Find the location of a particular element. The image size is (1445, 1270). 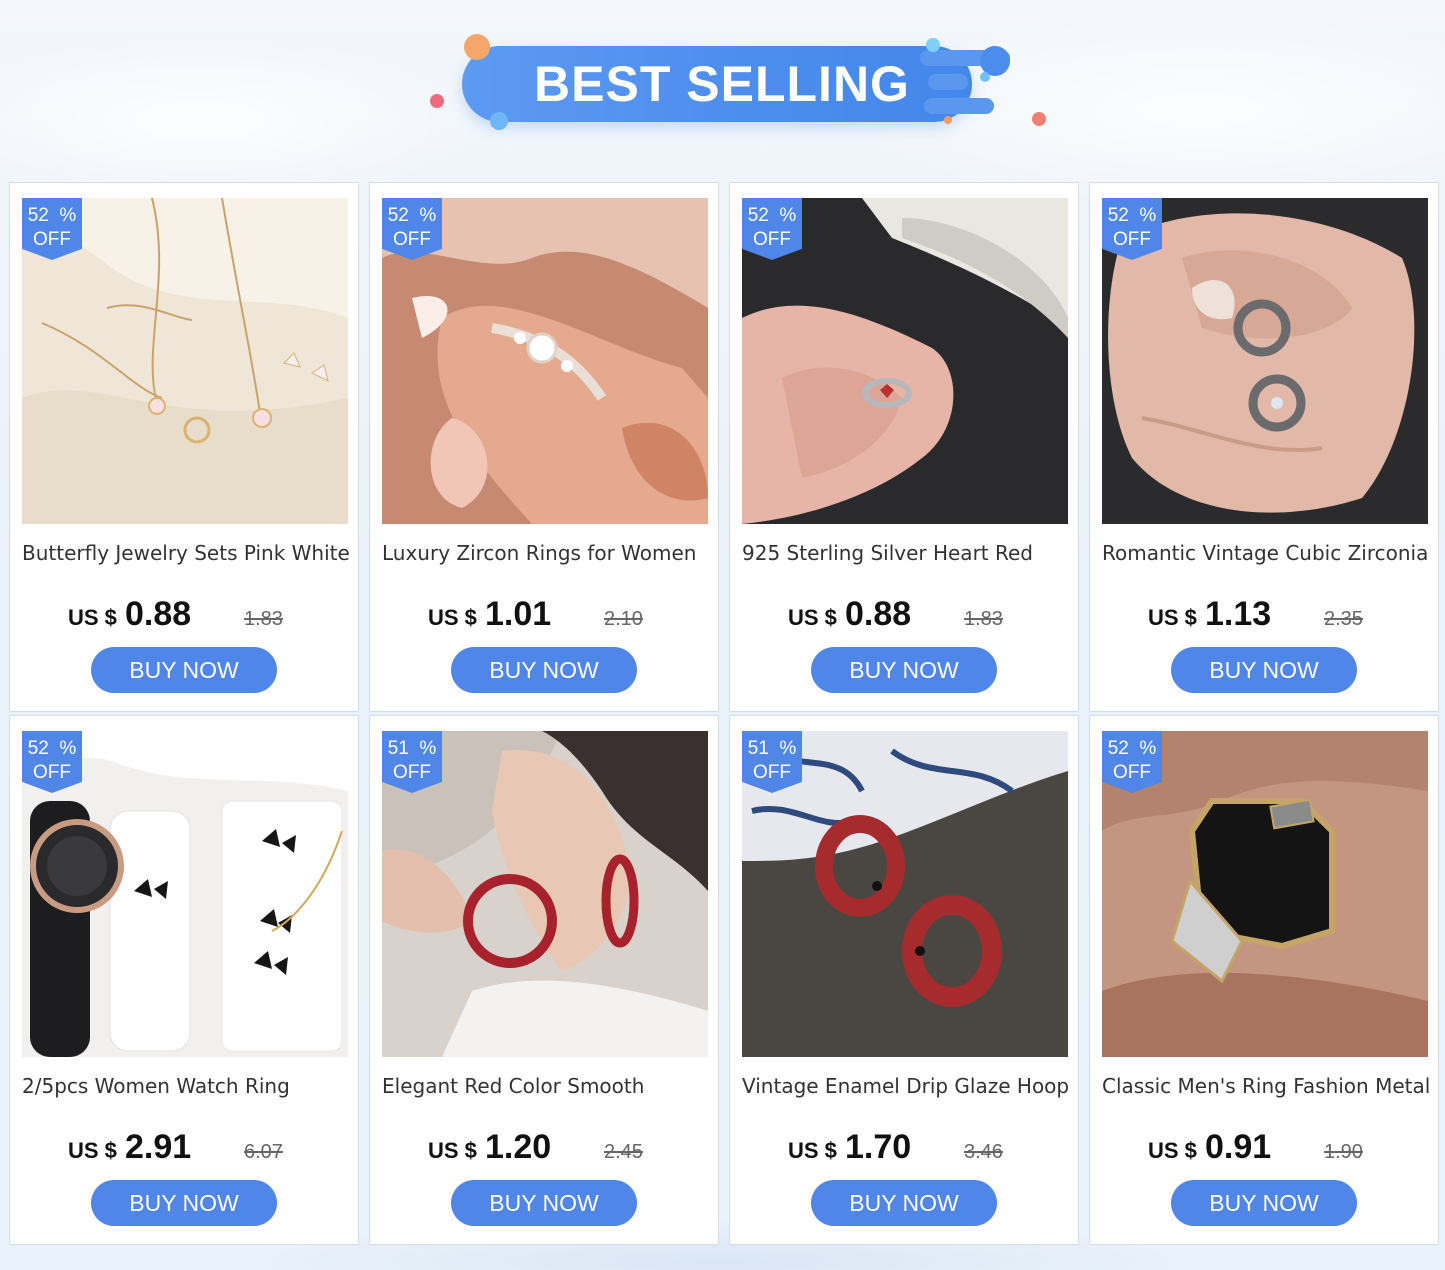

best-selling-banner: BEST SELLING is located at coordinates (743, 82).